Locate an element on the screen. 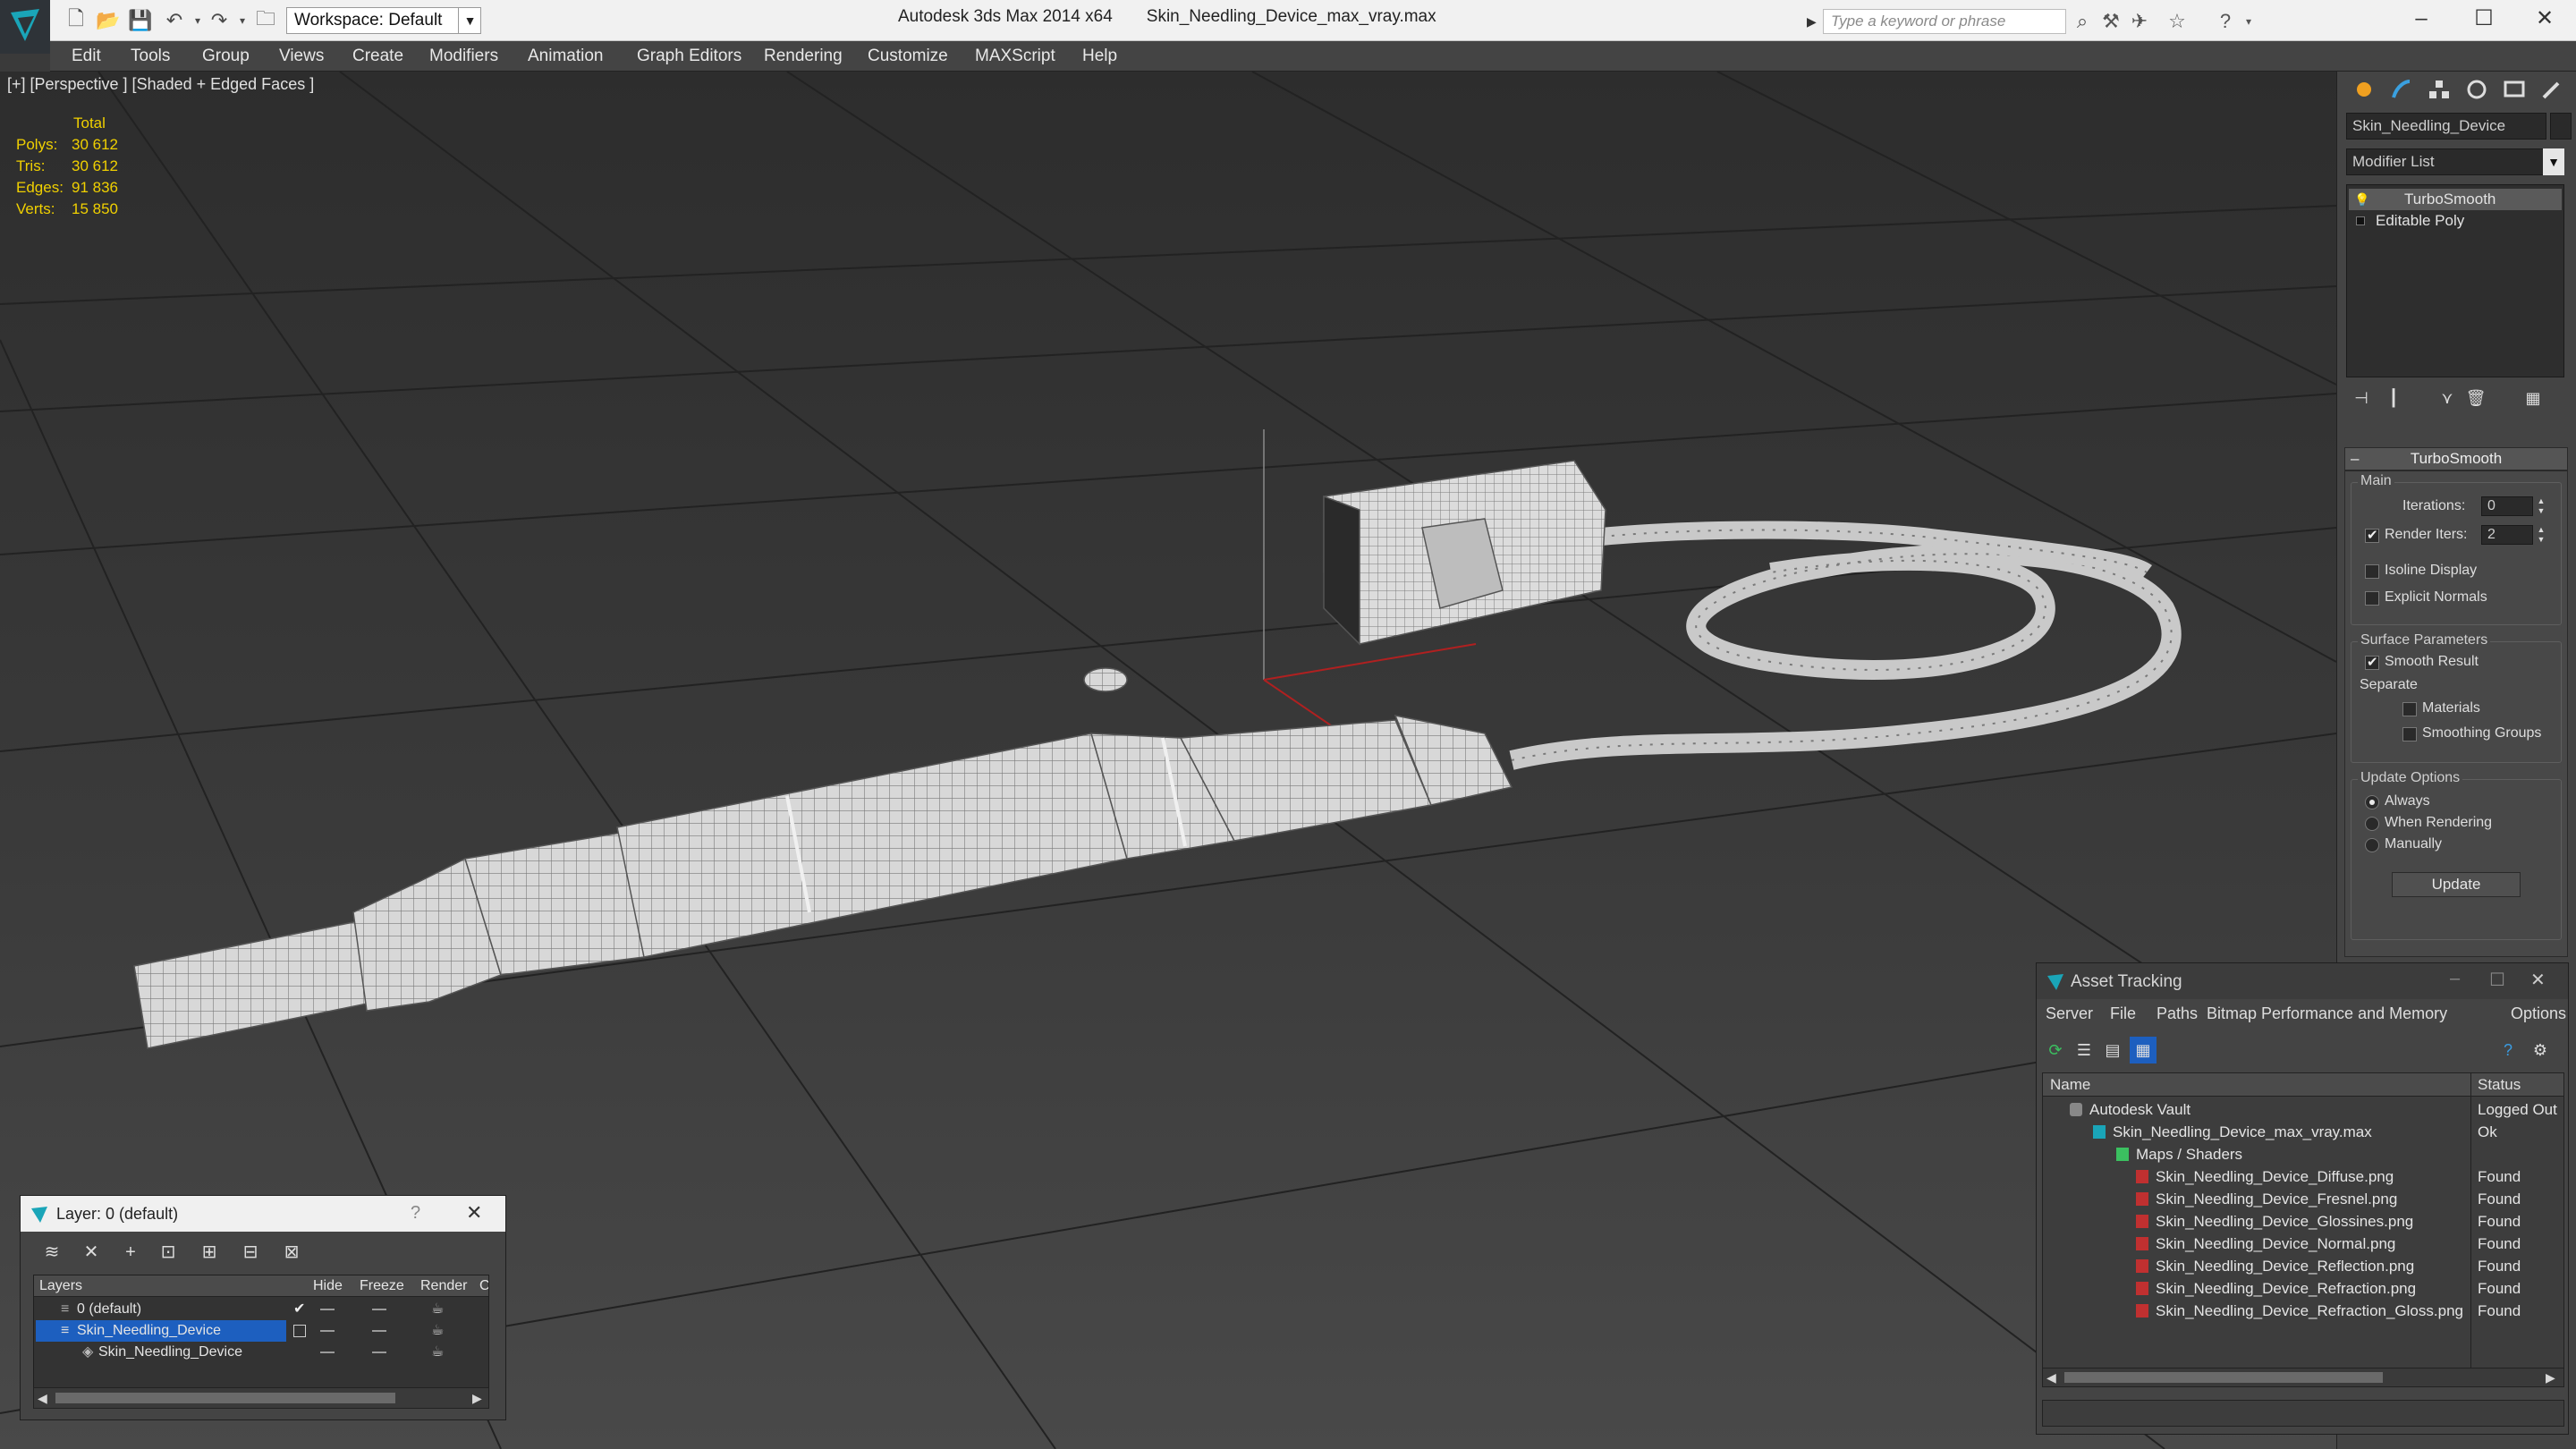 The image size is (2576, 1449). asset-menu-options: Options is located at coordinates (2538, 1013).